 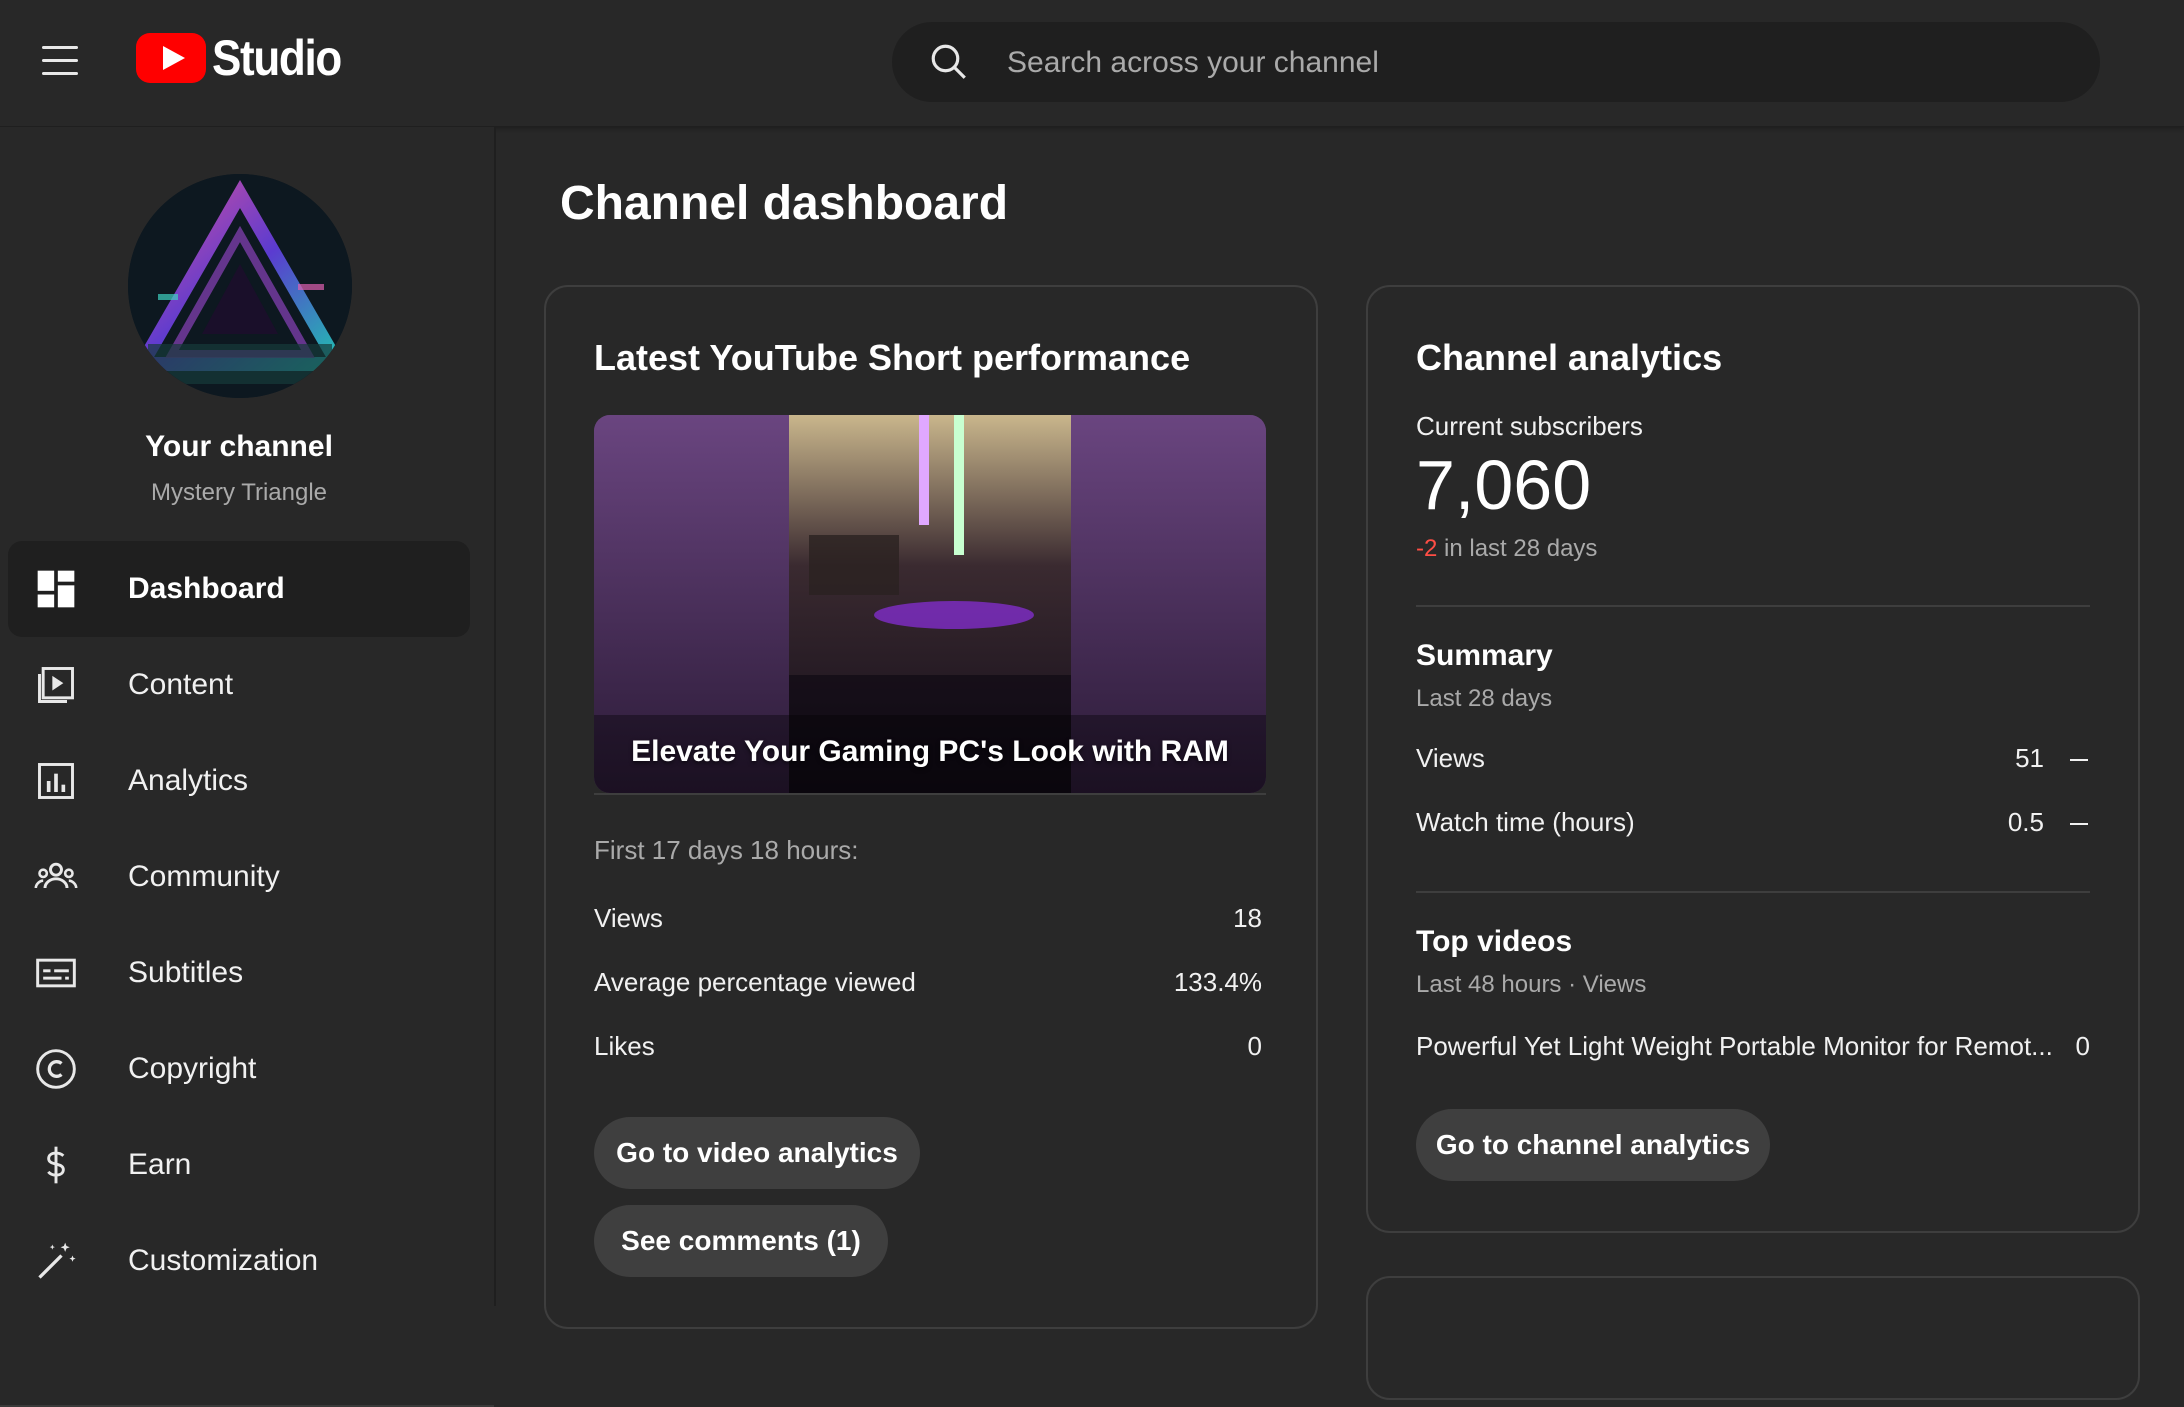 I want to click on sidebar-item-customization: Customization, so click(x=239, y=1261).